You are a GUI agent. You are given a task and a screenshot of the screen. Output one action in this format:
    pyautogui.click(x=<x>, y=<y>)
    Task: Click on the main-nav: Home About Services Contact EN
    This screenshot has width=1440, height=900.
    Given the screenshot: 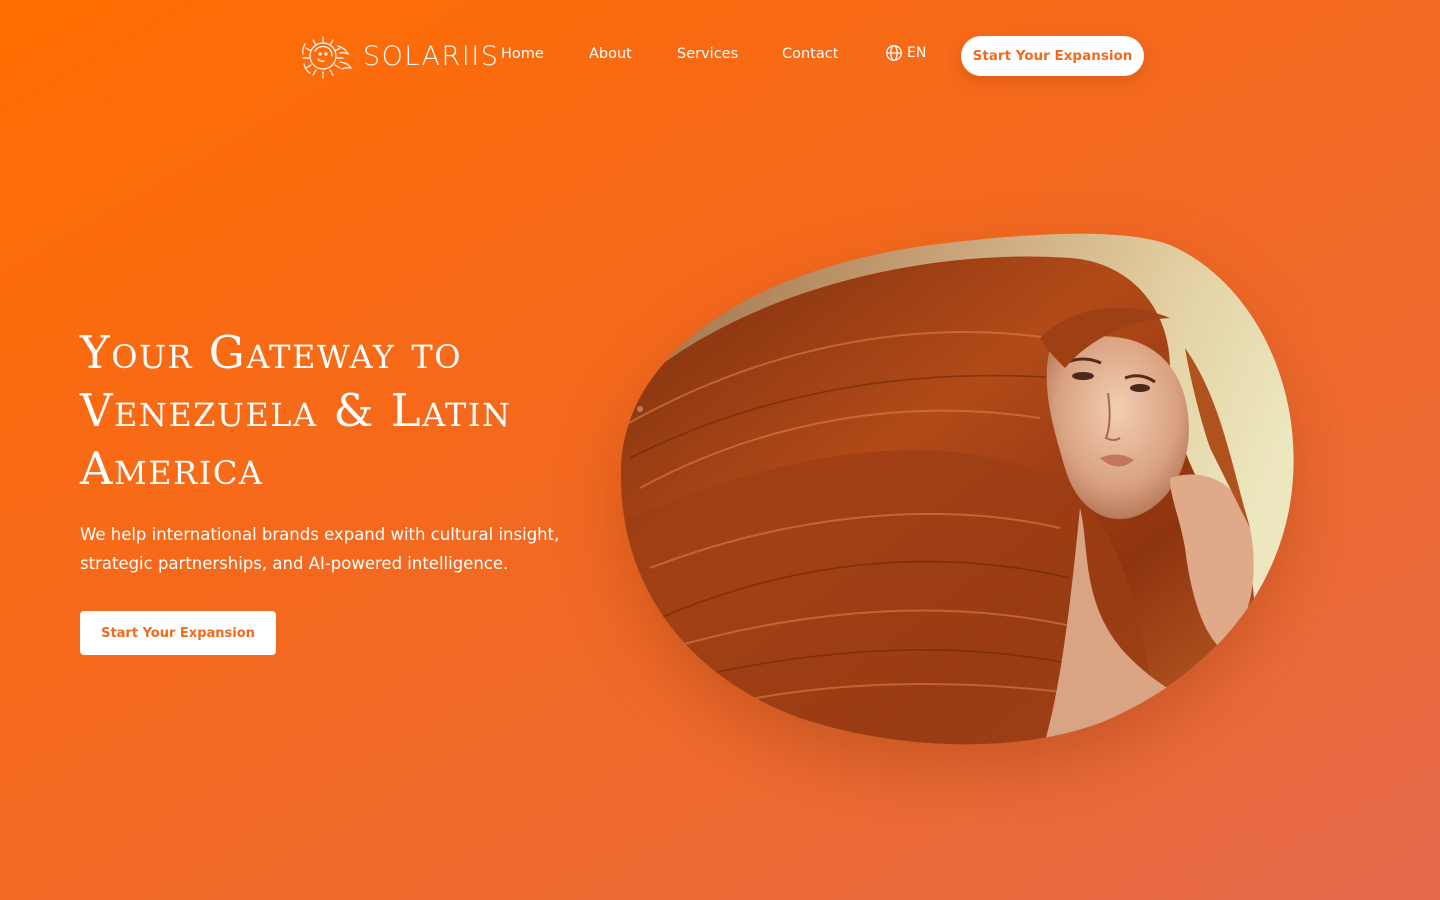 What is the action you would take?
    pyautogui.click(x=720, y=56)
    